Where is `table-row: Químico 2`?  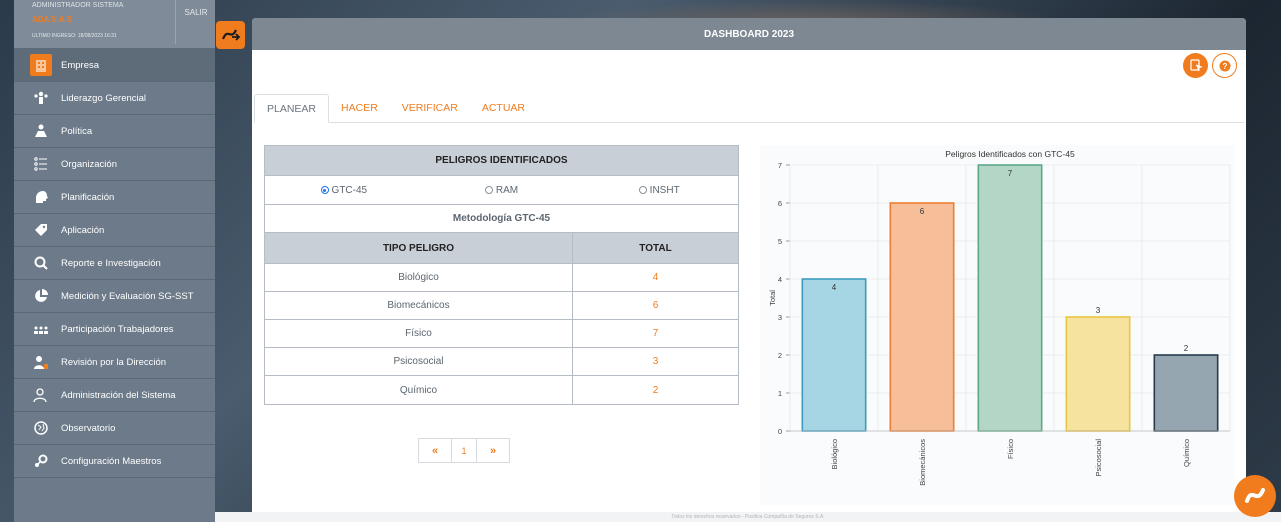 table-row: Químico 2 is located at coordinates (501, 390).